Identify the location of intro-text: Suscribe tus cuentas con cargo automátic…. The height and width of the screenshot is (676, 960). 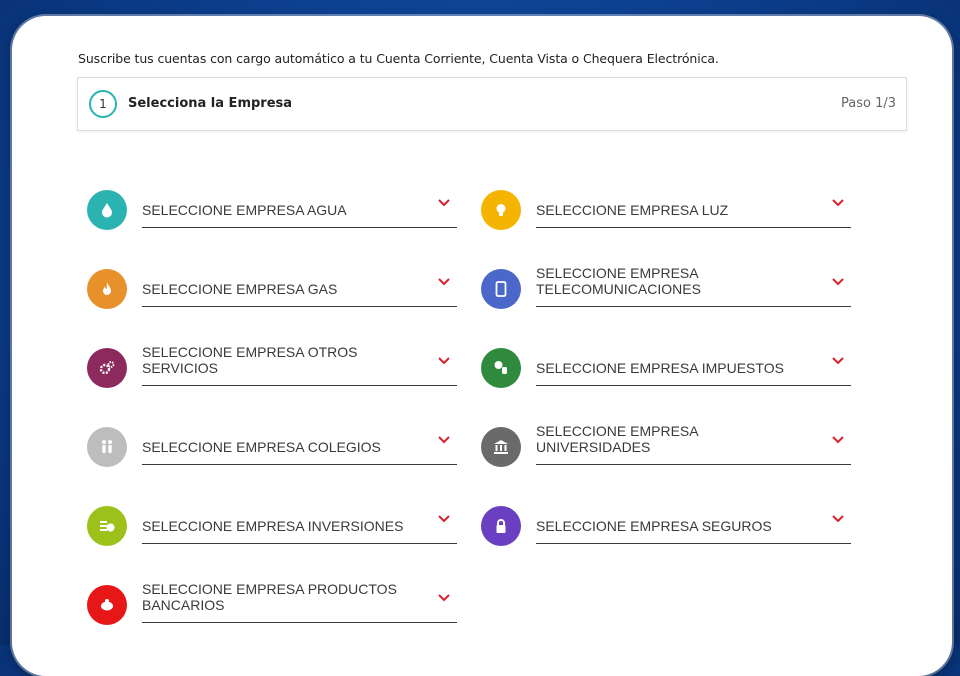
(398, 58).